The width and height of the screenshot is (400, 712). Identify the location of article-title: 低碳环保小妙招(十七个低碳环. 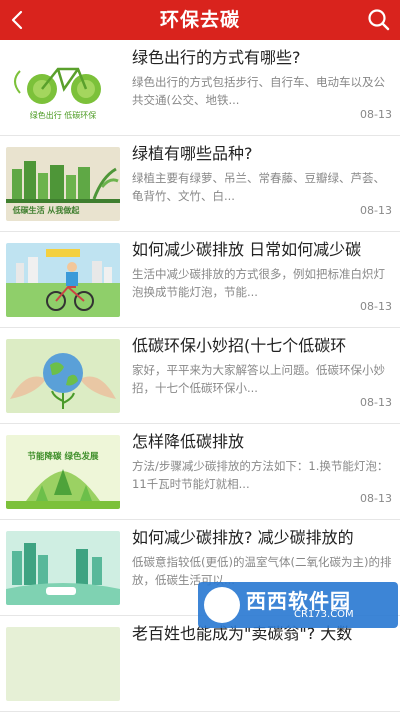
(239, 345).